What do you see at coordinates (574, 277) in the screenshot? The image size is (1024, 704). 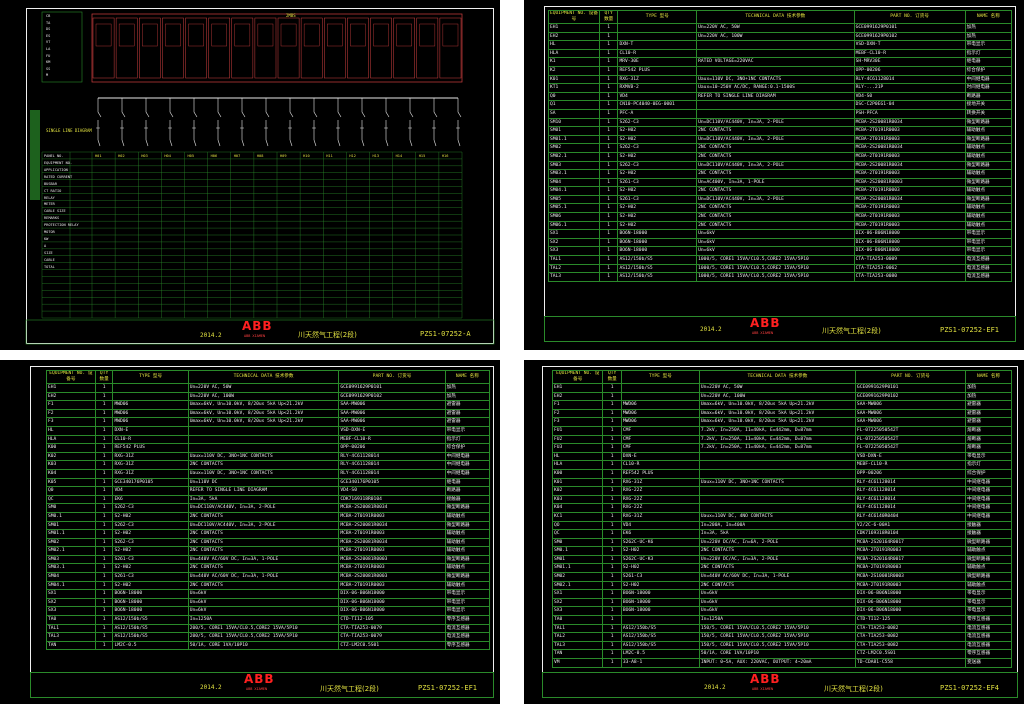 I see `table-cell: TAL3` at bounding box center [574, 277].